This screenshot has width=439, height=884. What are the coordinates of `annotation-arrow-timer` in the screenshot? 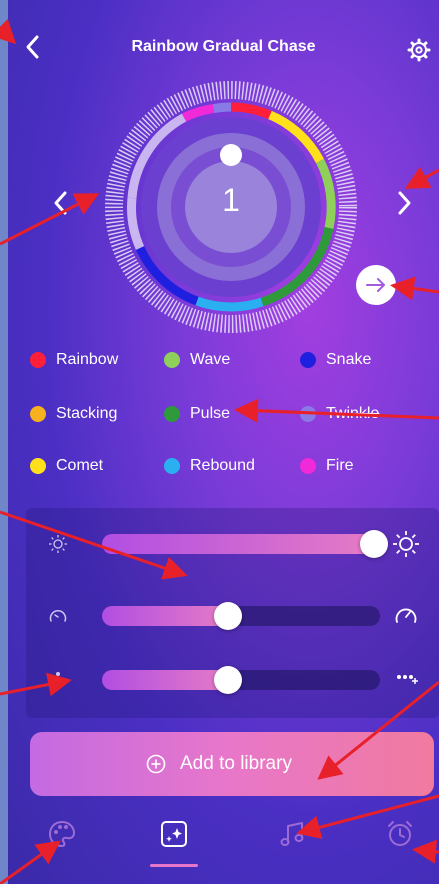 It's located at (425, 851).